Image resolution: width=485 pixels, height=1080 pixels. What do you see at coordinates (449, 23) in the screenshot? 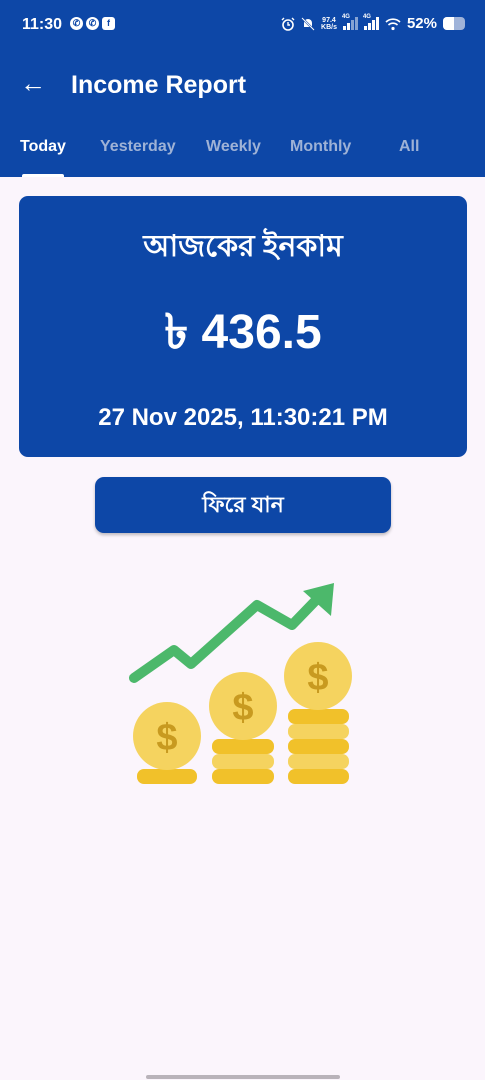
I see `battery-level` at bounding box center [449, 23].